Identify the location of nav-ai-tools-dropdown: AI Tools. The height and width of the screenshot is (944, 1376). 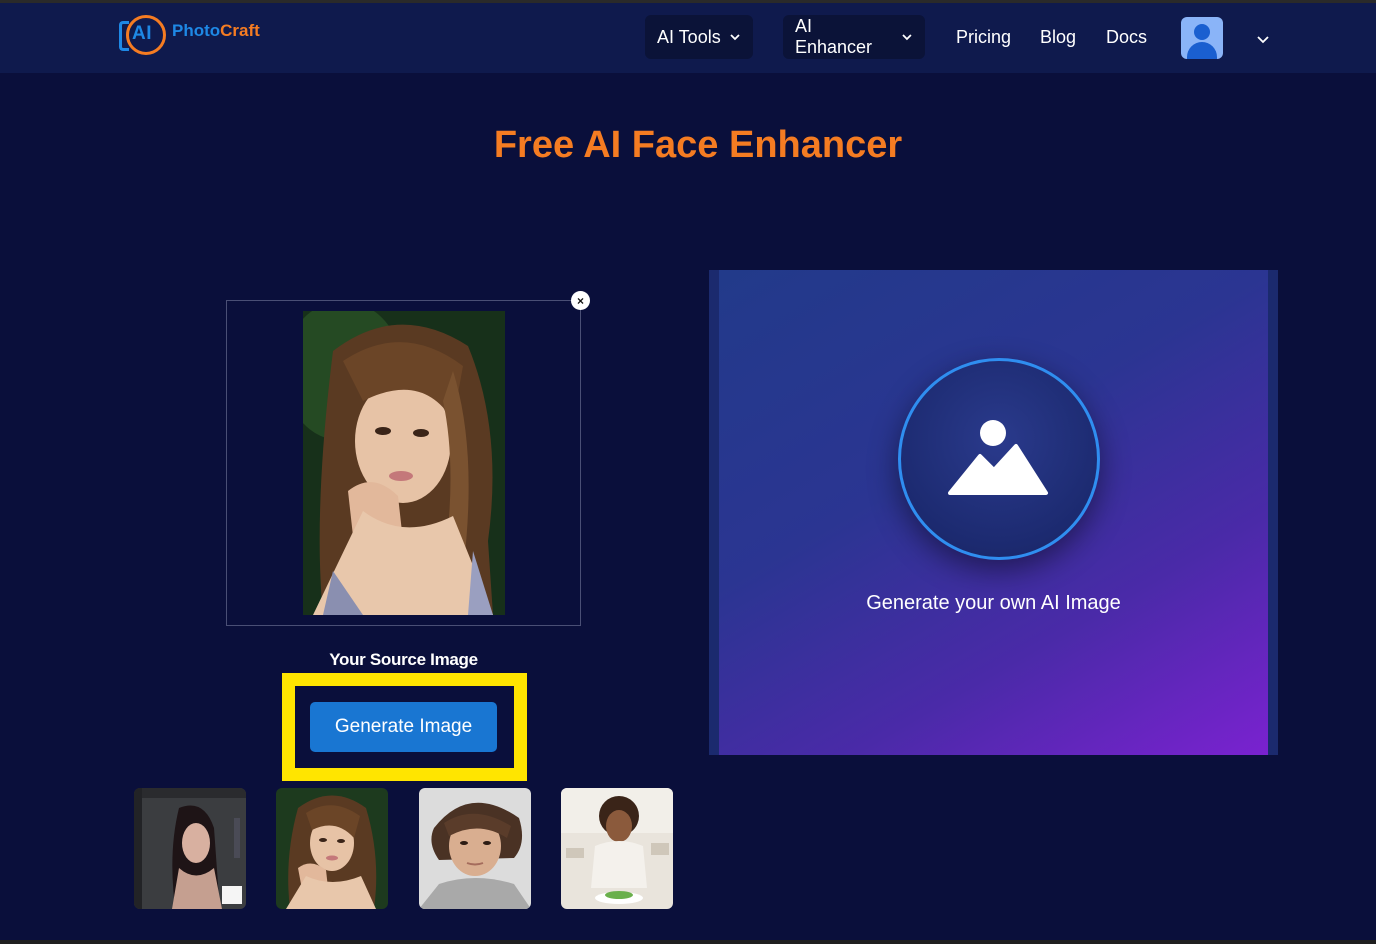
(699, 37).